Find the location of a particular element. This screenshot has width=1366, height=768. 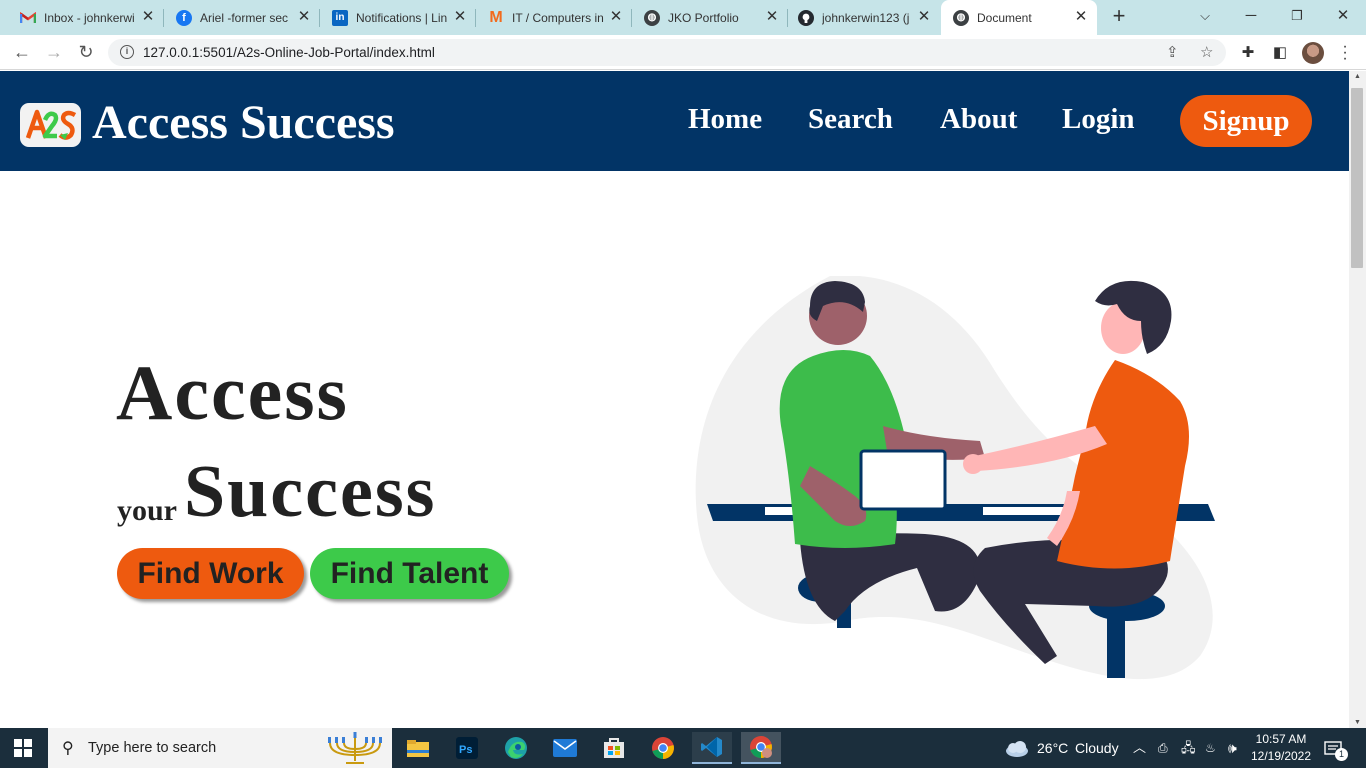

page-scrollbar: ▲ ▼ is located at coordinates (1357, 399).